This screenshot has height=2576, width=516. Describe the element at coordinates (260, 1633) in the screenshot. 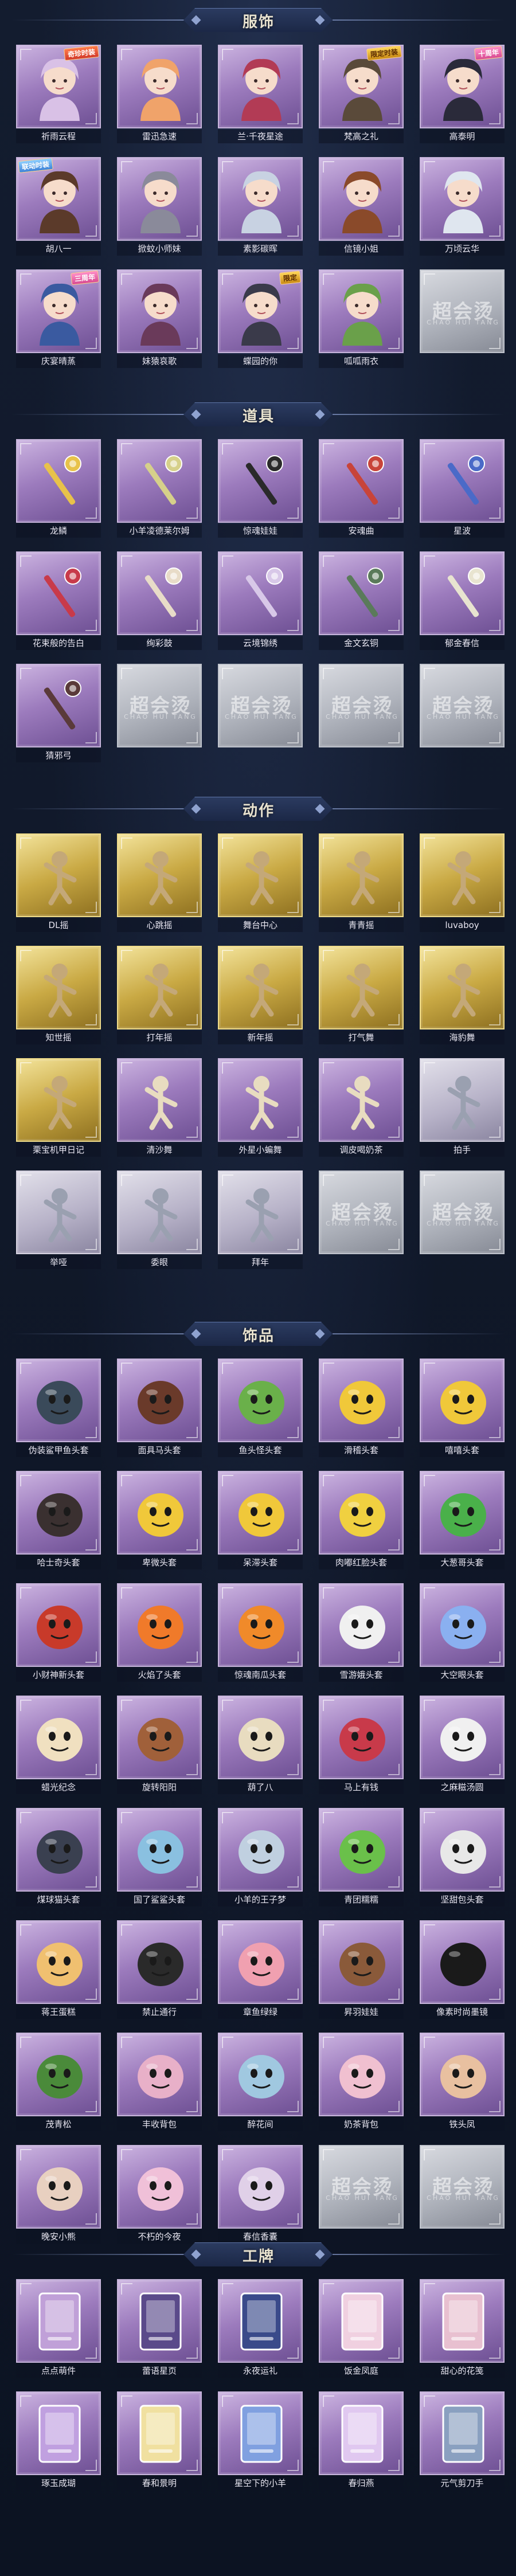

I see `item-card: 惊魂南瓜头套` at that location.